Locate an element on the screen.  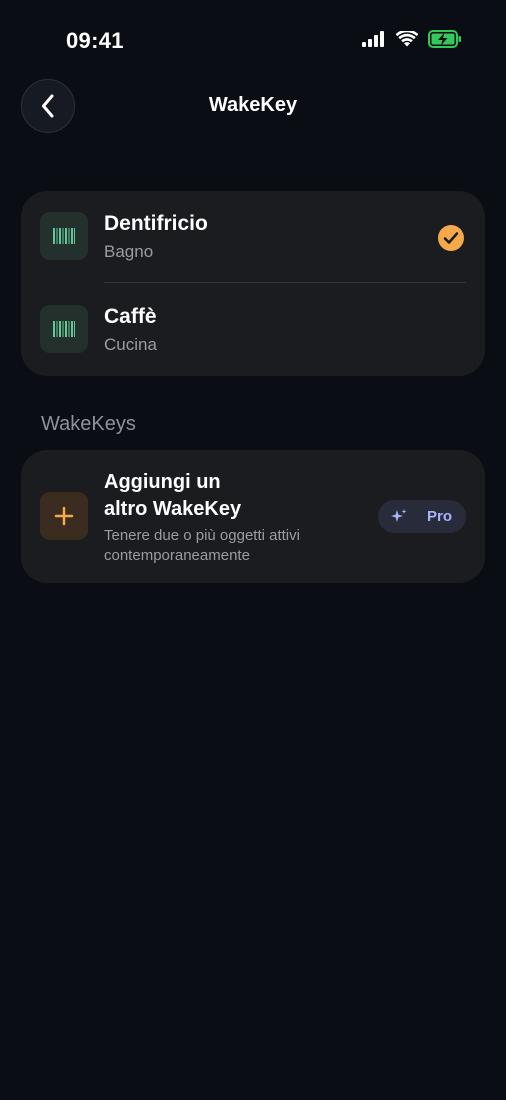
add-subtitle-line2: contemporaneamente is located at coordinates (177, 555).